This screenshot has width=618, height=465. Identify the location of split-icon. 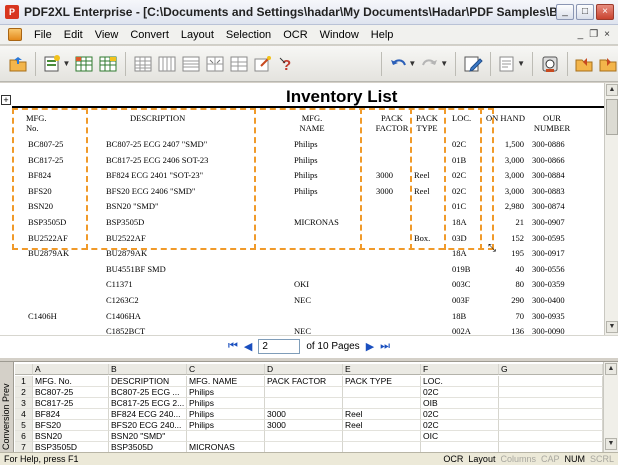
(239, 64).